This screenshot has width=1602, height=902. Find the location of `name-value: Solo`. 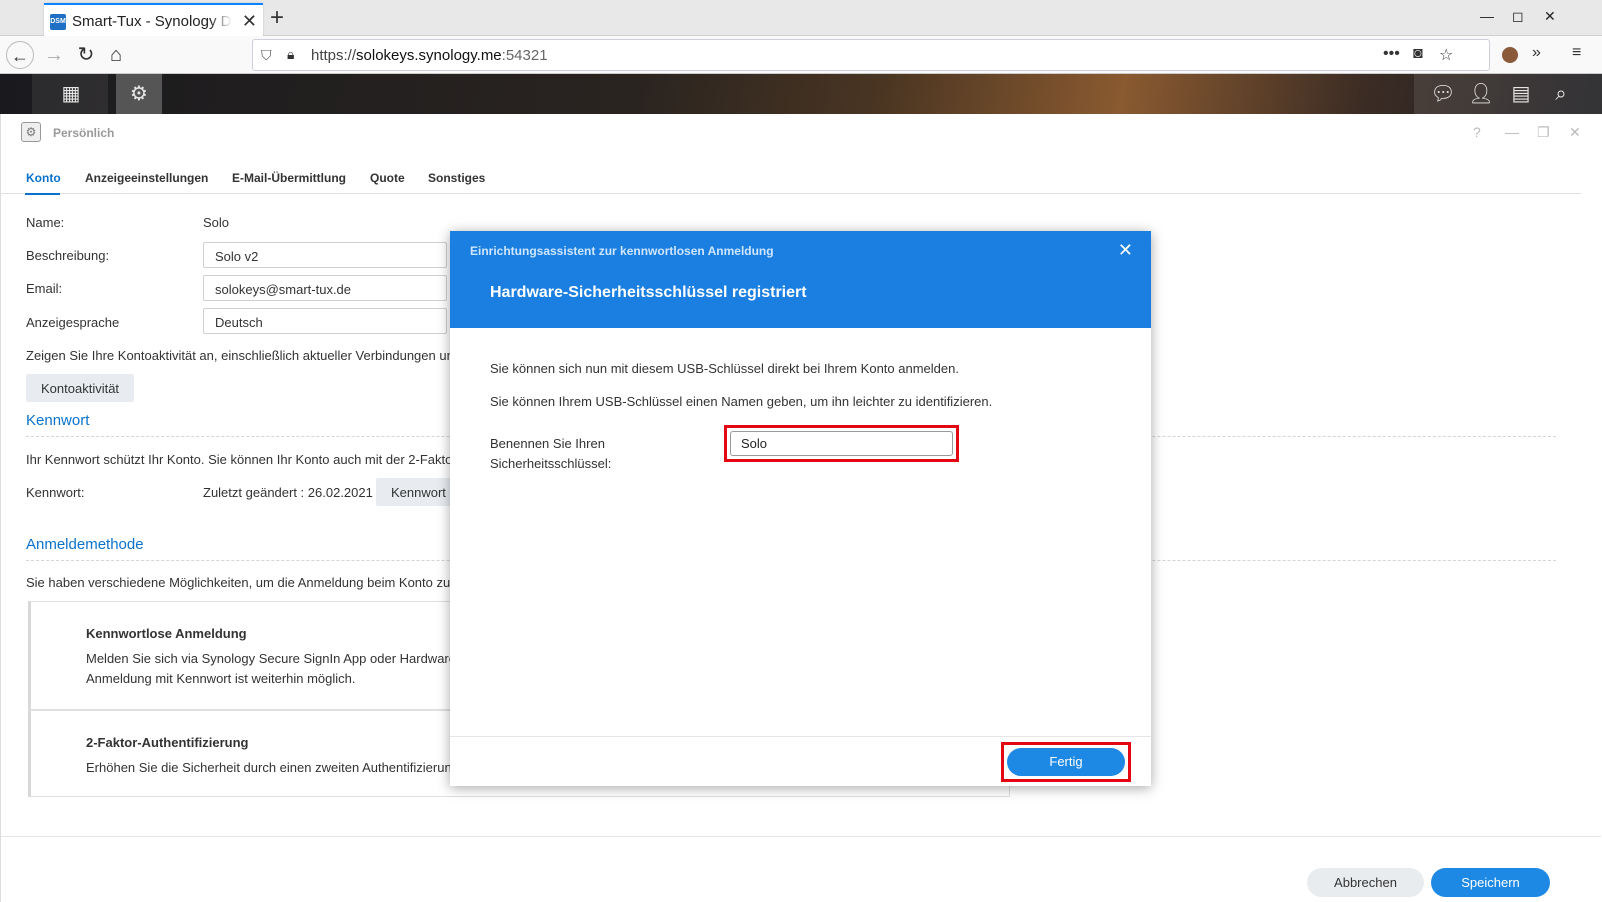

name-value: Solo is located at coordinates (216, 222).